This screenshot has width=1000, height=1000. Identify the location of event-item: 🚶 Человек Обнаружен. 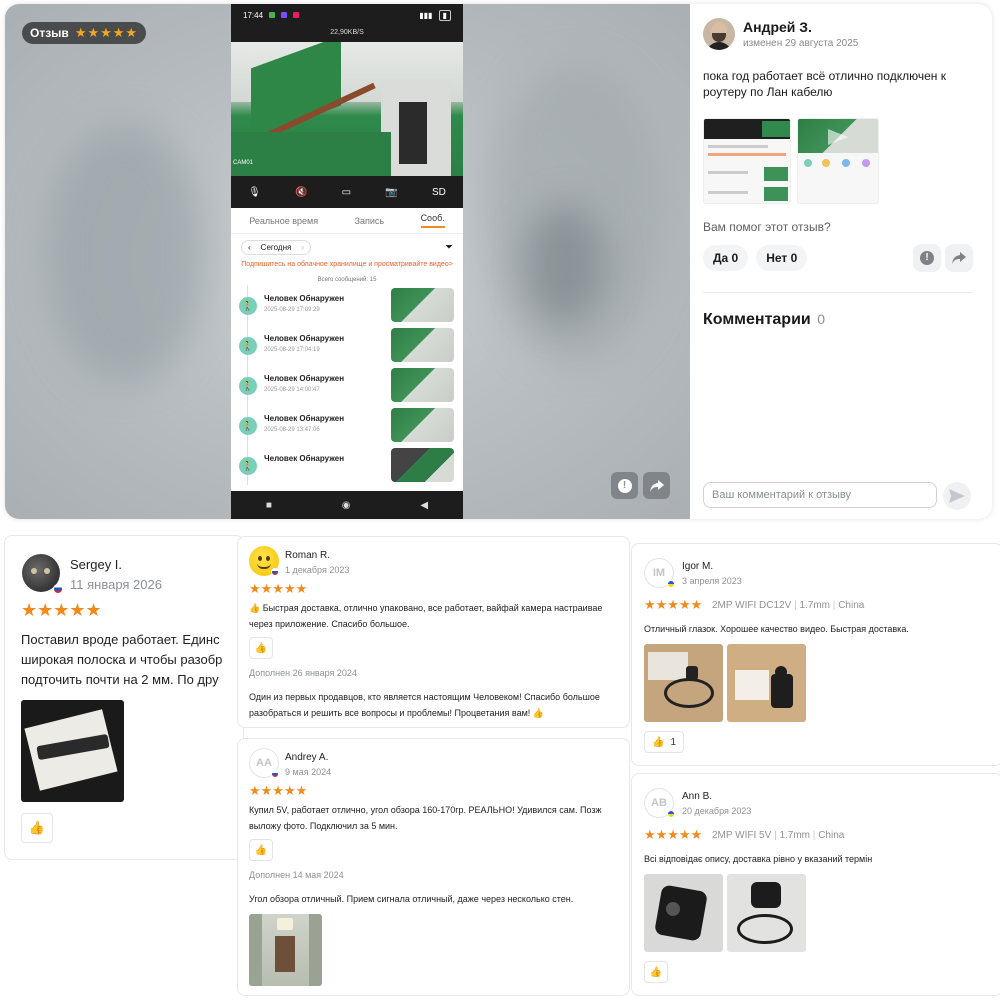
(347, 465).